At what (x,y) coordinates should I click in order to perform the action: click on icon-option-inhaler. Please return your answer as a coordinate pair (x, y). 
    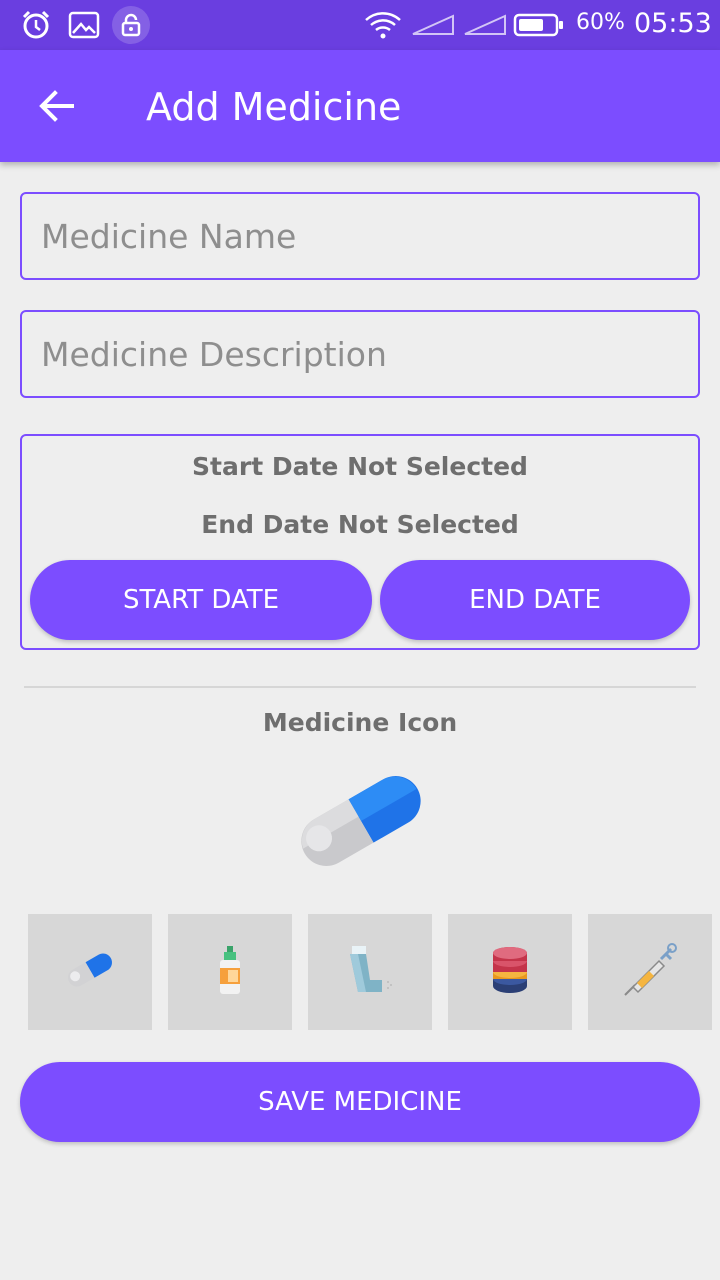
    Looking at the image, I should click on (370, 972).